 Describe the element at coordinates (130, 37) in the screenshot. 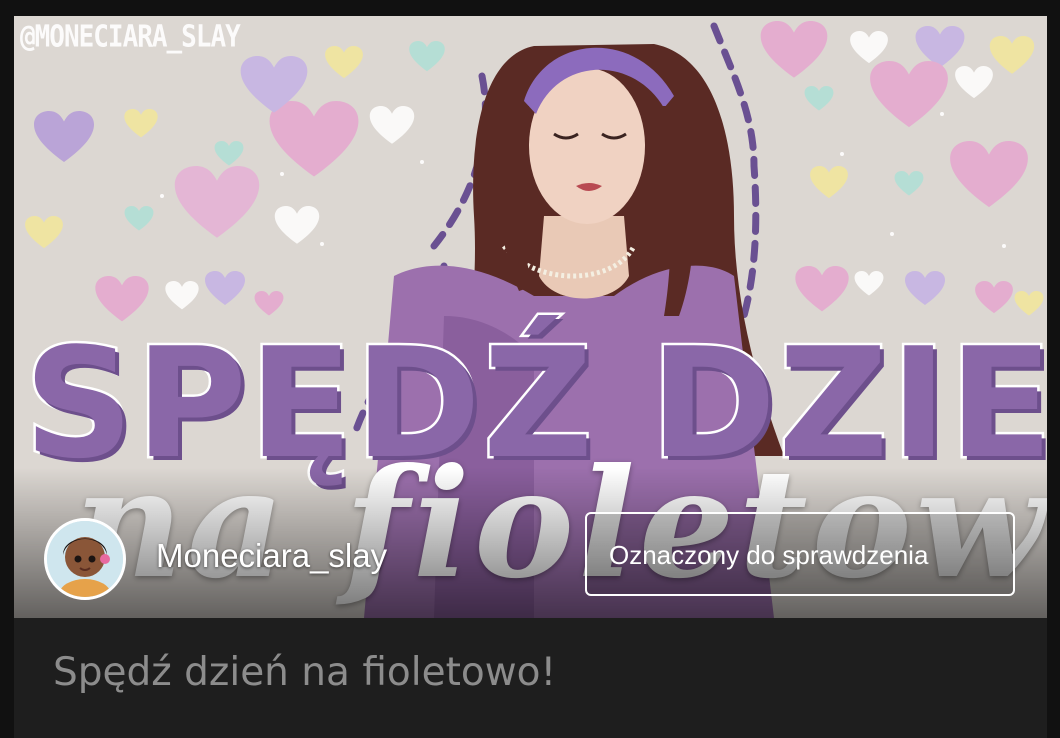

I see `watermark-text: @MONECIARA_SLAY` at that location.